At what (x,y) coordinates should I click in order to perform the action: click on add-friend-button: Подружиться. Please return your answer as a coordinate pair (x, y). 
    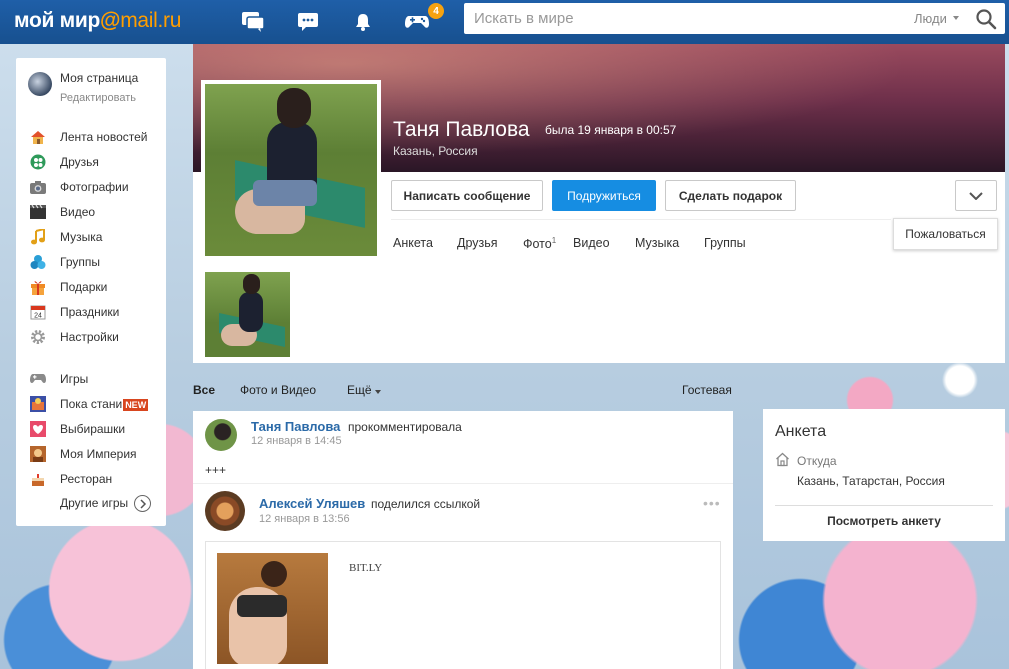
    Looking at the image, I should click on (604, 195).